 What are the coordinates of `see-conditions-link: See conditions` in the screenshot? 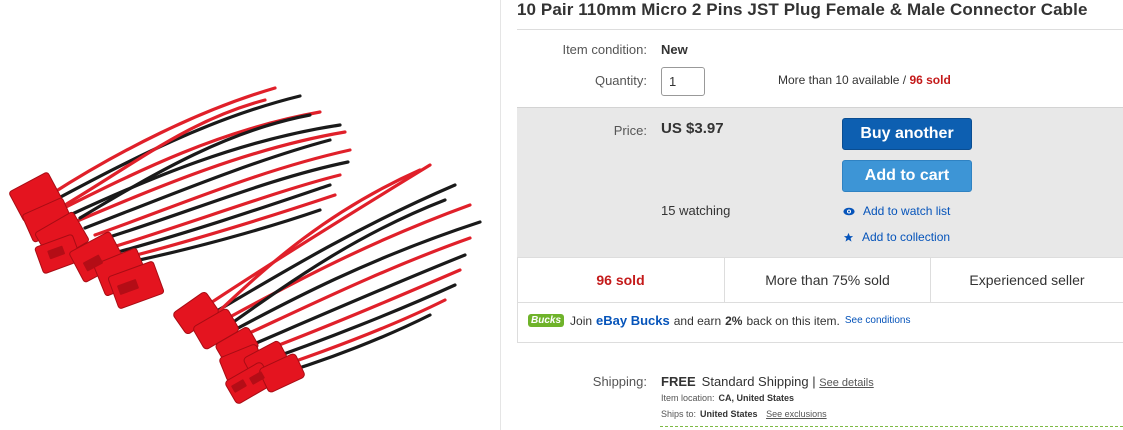 It's located at (878, 320).